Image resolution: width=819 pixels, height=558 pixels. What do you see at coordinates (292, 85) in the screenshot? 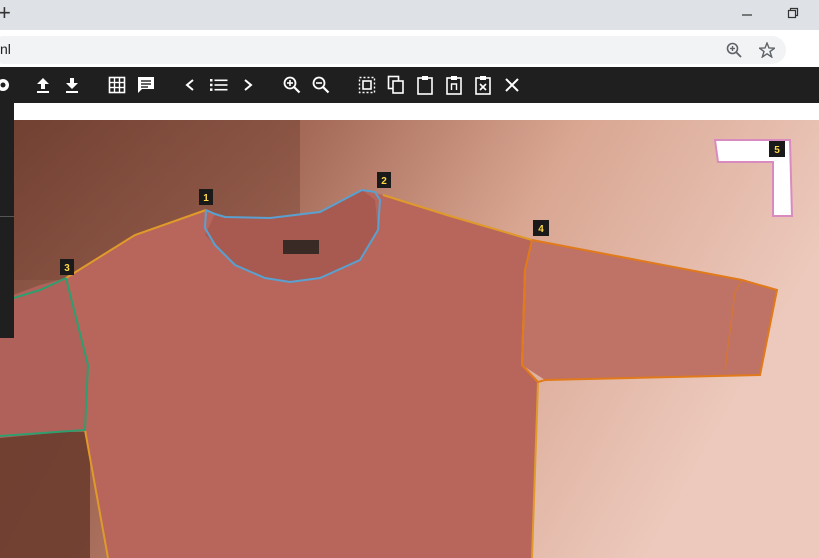
I see `zoom-in-icon` at bounding box center [292, 85].